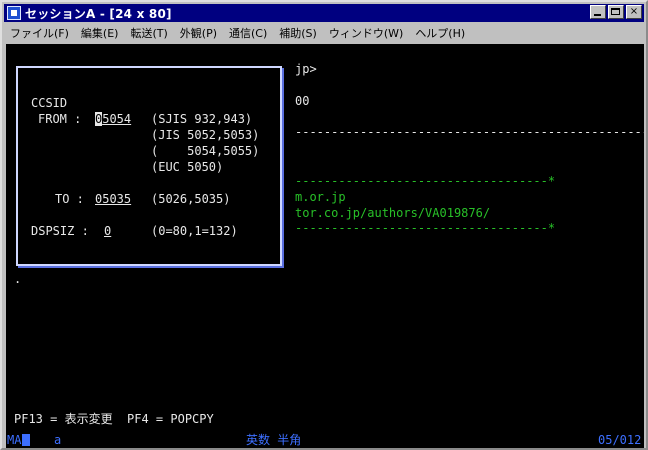  What do you see at coordinates (187, 167) in the screenshot?
I see `from-hint-euc: (EUC 5050)` at bounding box center [187, 167].